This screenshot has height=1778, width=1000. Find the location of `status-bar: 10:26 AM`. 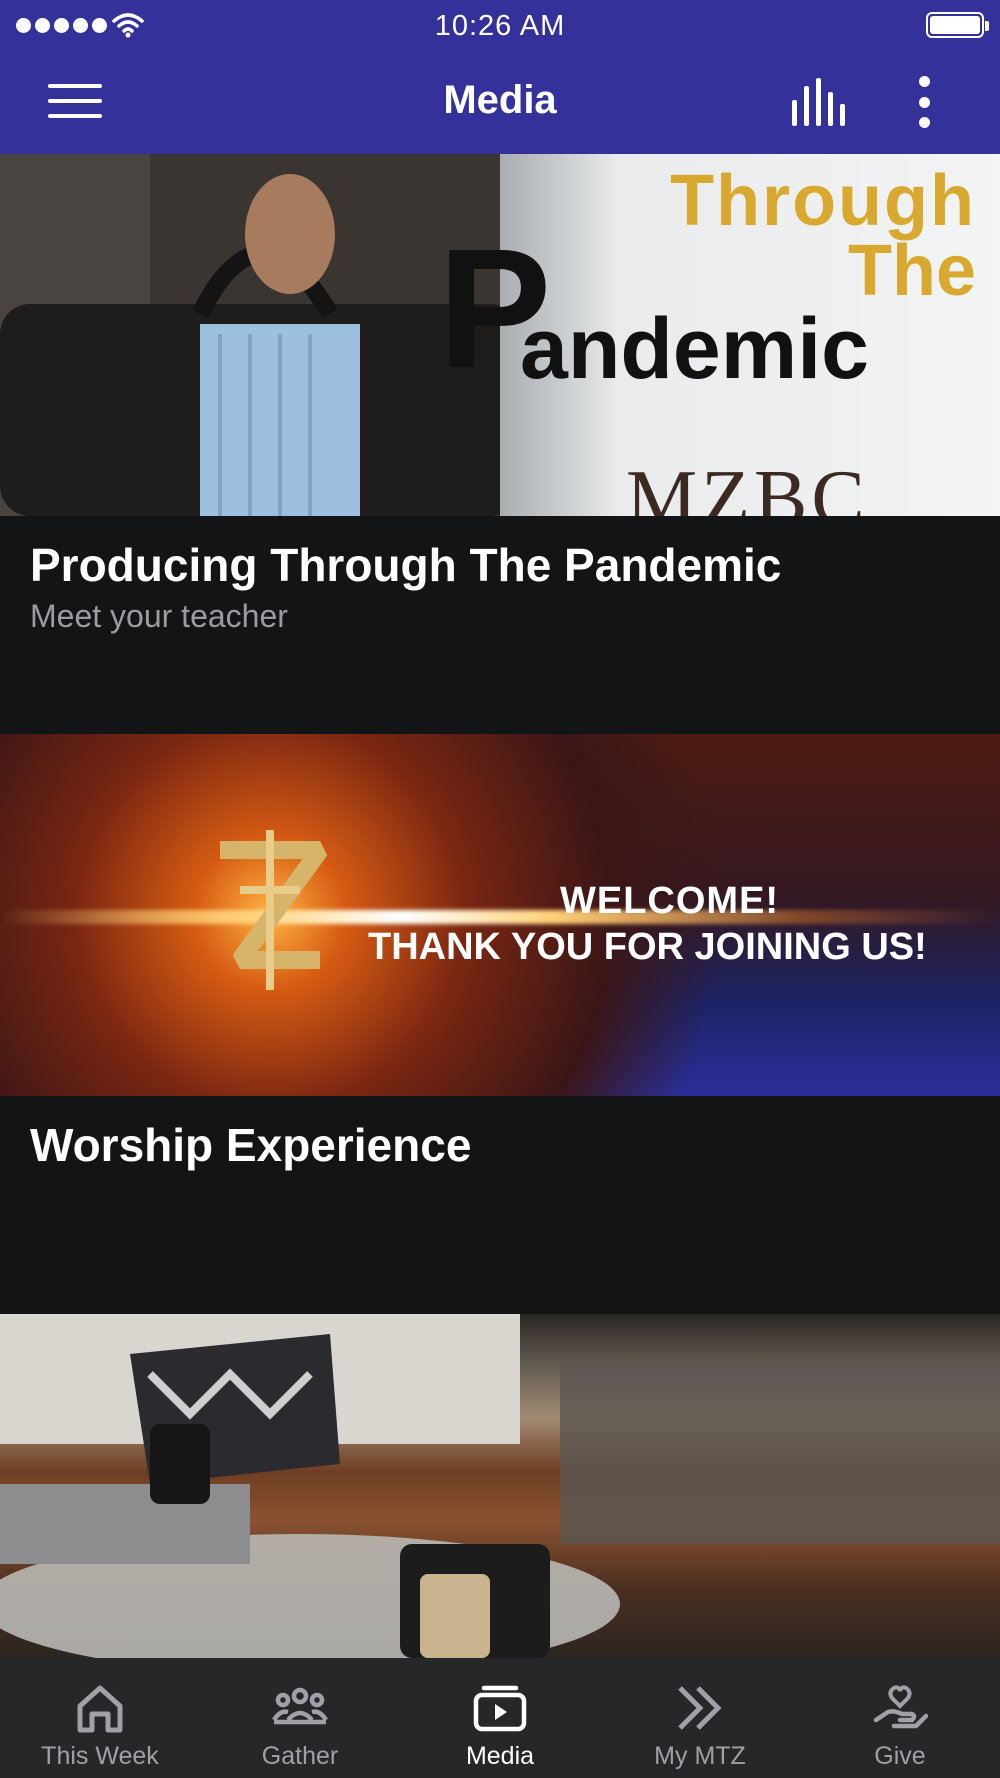

status-bar: 10:26 AM is located at coordinates (500, 25).